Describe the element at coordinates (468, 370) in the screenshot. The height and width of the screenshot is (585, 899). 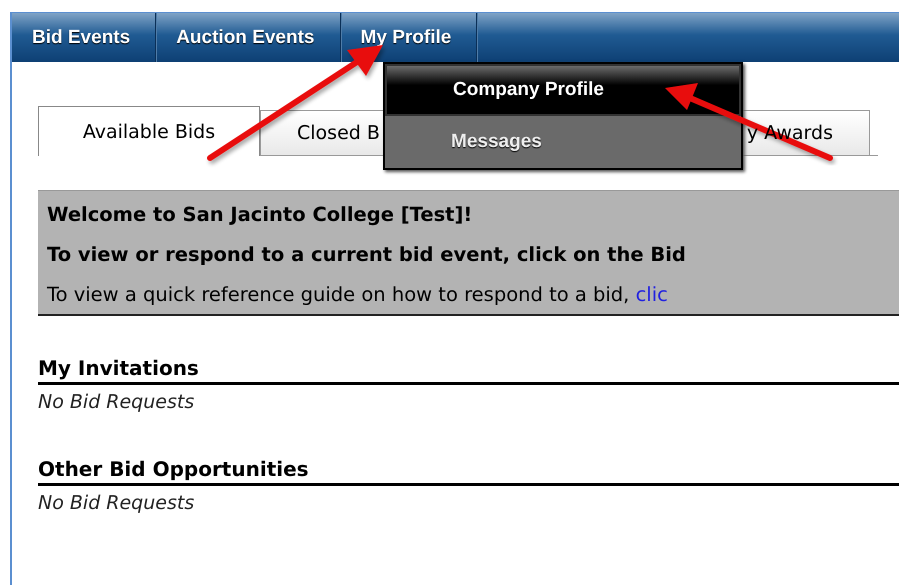
I see `section-heading: My Invitations` at that location.